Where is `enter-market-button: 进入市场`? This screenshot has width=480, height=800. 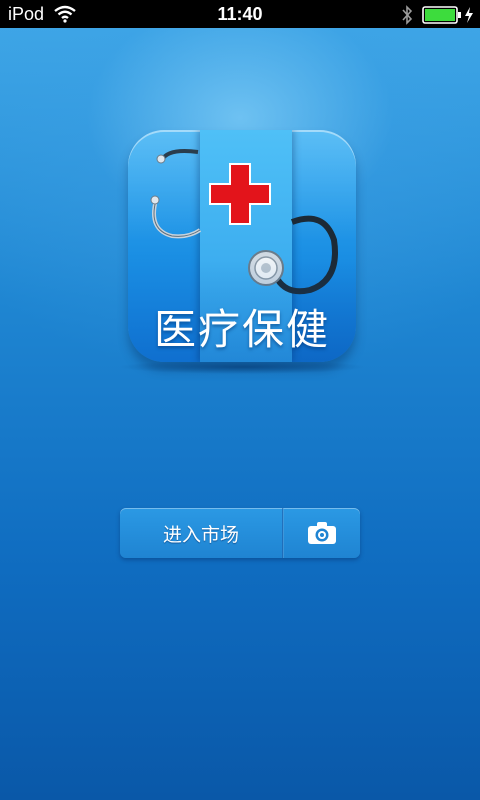
enter-market-button: 进入市场 is located at coordinates (201, 533).